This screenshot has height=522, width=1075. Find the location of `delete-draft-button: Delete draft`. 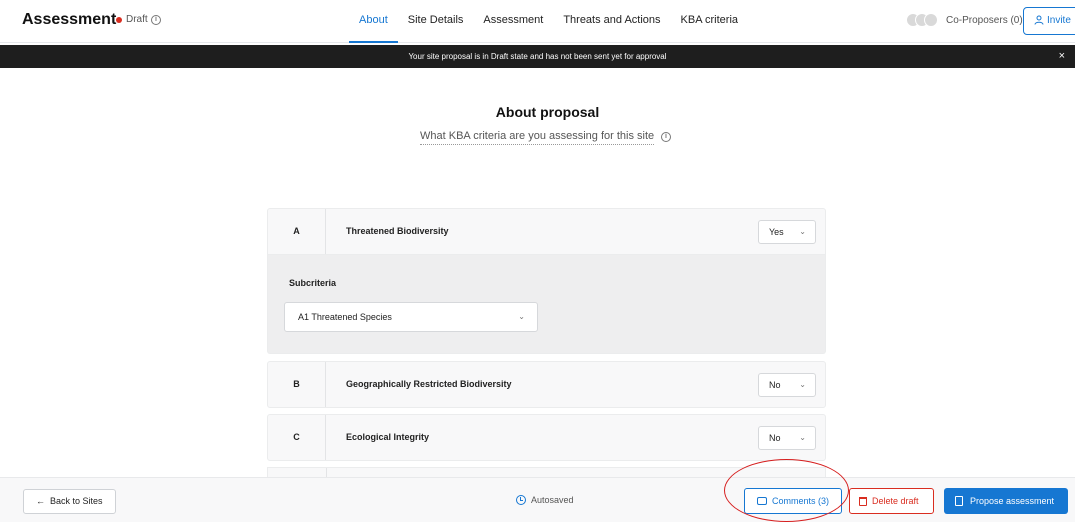

delete-draft-button: Delete draft is located at coordinates (891, 501).